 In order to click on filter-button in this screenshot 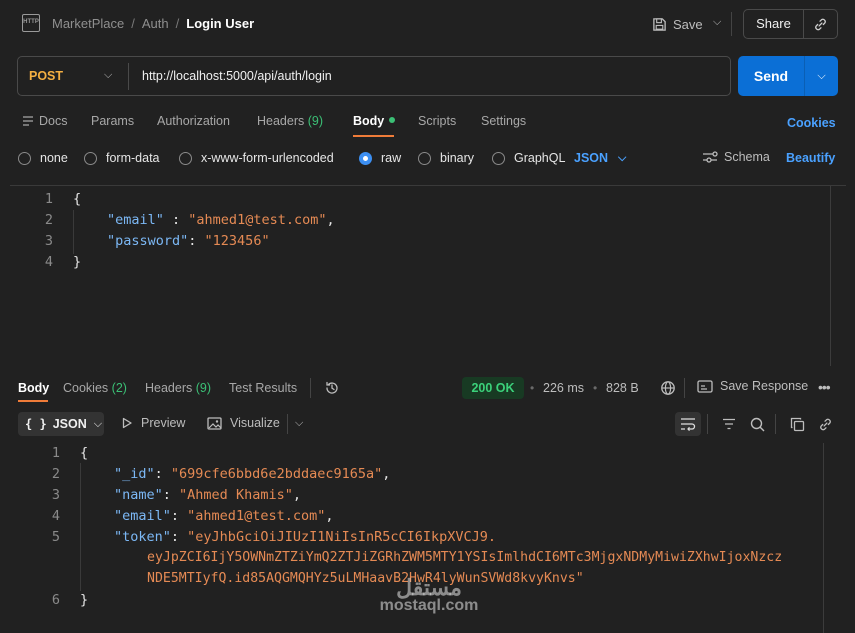, I will do `click(729, 424)`.